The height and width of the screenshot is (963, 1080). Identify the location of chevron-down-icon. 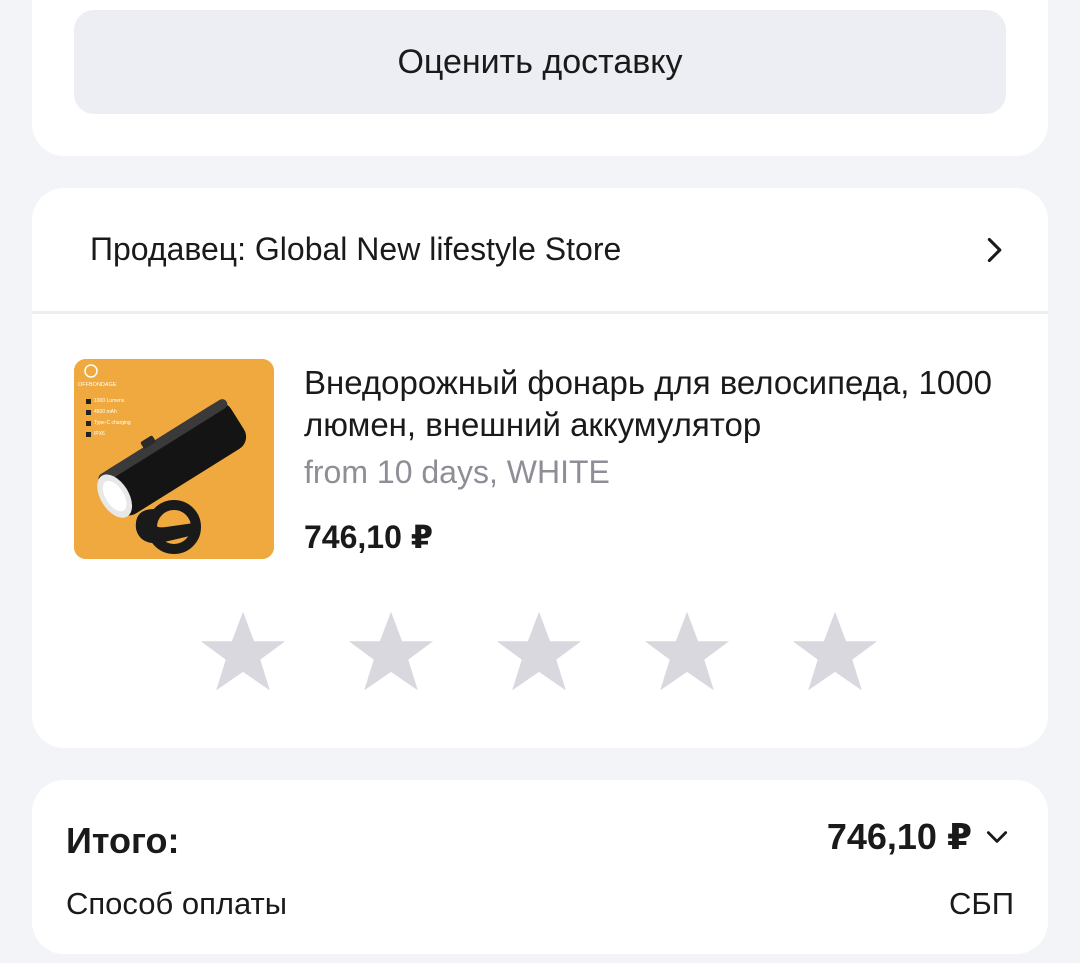
(997, 837).